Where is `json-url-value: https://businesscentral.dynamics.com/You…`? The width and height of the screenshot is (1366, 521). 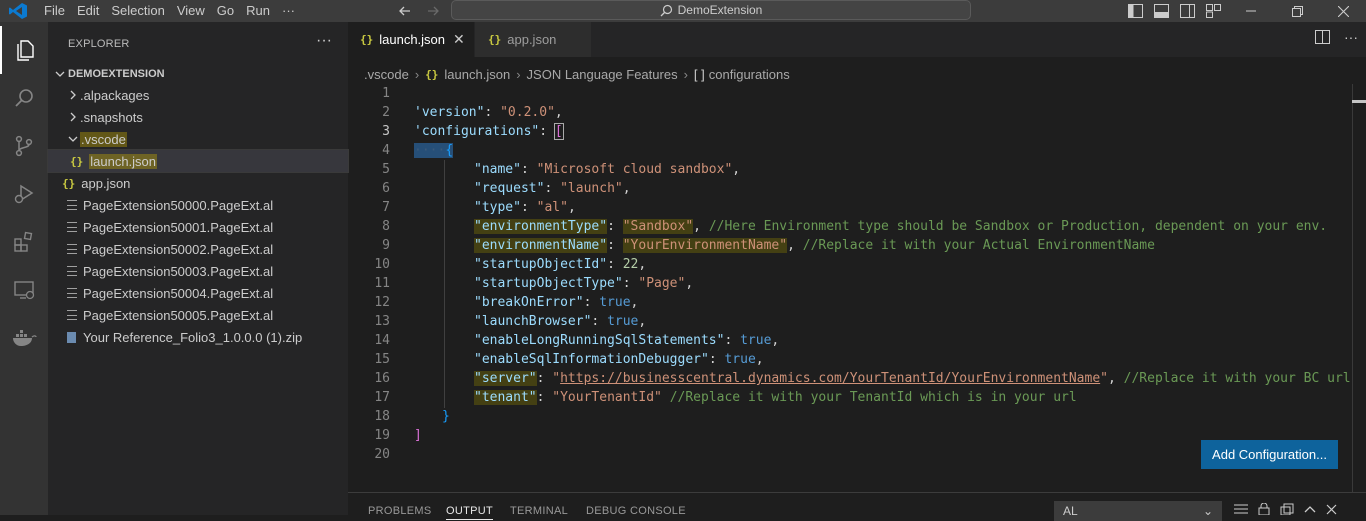 json-url-value: https://businesscentral.dynamics.com/You… is located at coordinates (830, 378).